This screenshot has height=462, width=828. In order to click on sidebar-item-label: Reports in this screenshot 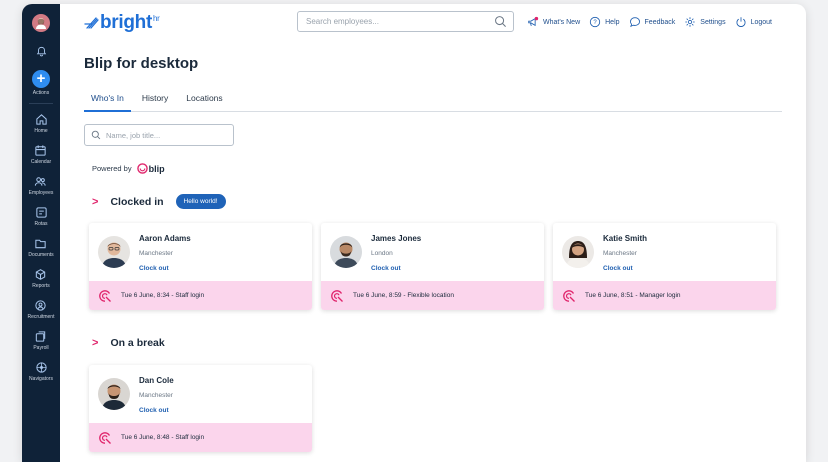, I will do `click(41, 286)`.